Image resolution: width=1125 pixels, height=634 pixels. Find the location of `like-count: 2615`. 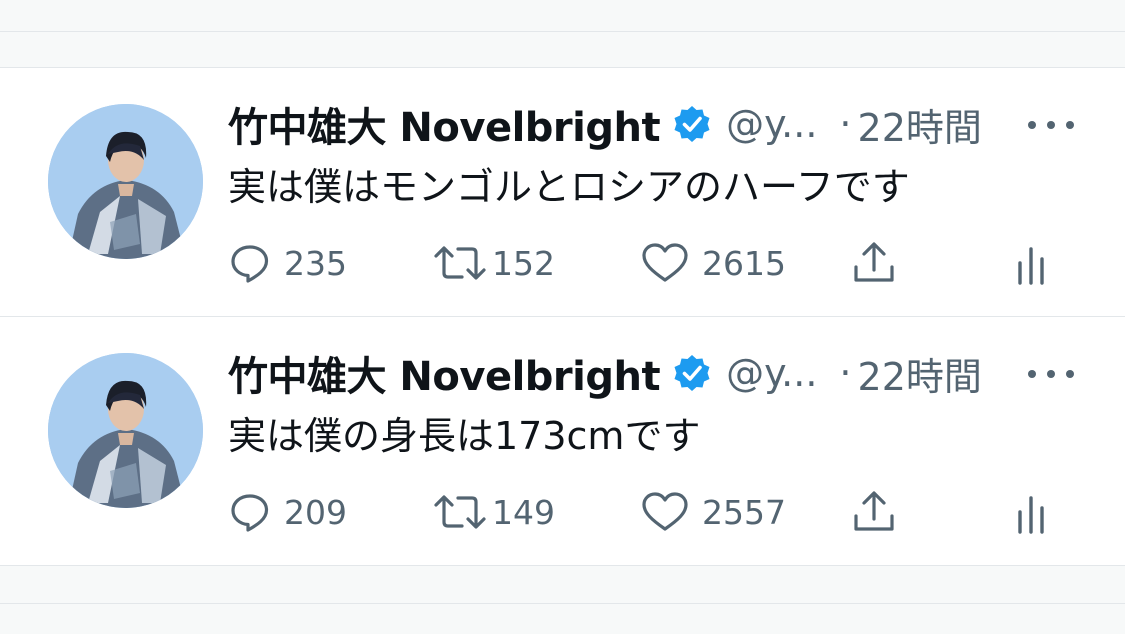

like-count: 2615 is located at coordinates (744, 263).